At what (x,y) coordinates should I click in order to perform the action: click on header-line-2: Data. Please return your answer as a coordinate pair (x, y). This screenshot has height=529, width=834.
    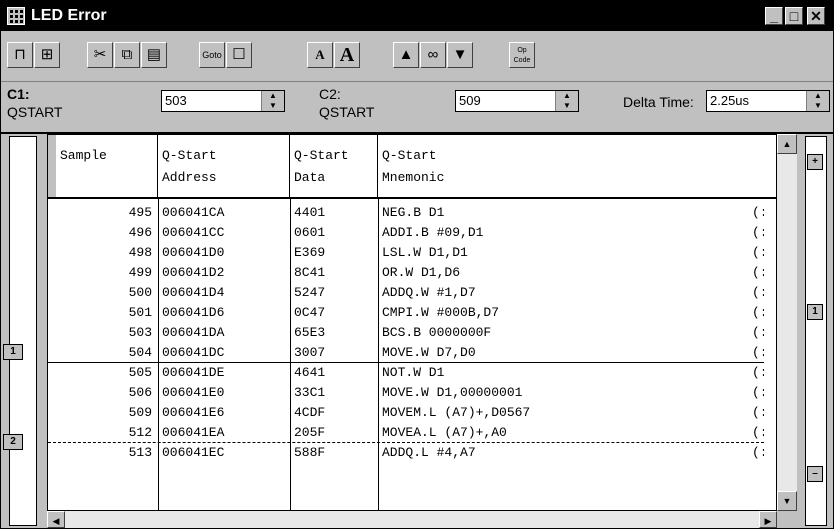
    Looking at the image, I should click on (310, 177).